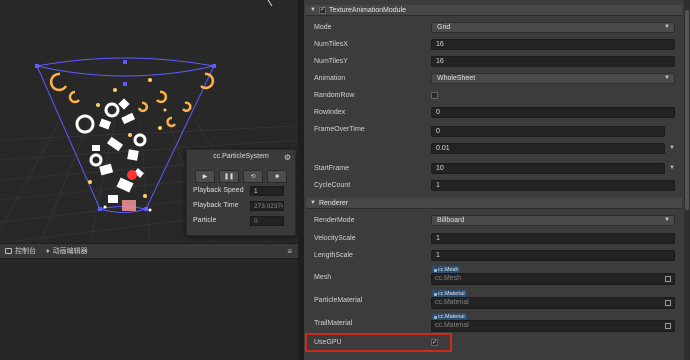 This screenshot has width=690, height=360. I want to click on cycle-count-input: 1, so click(553, 185).